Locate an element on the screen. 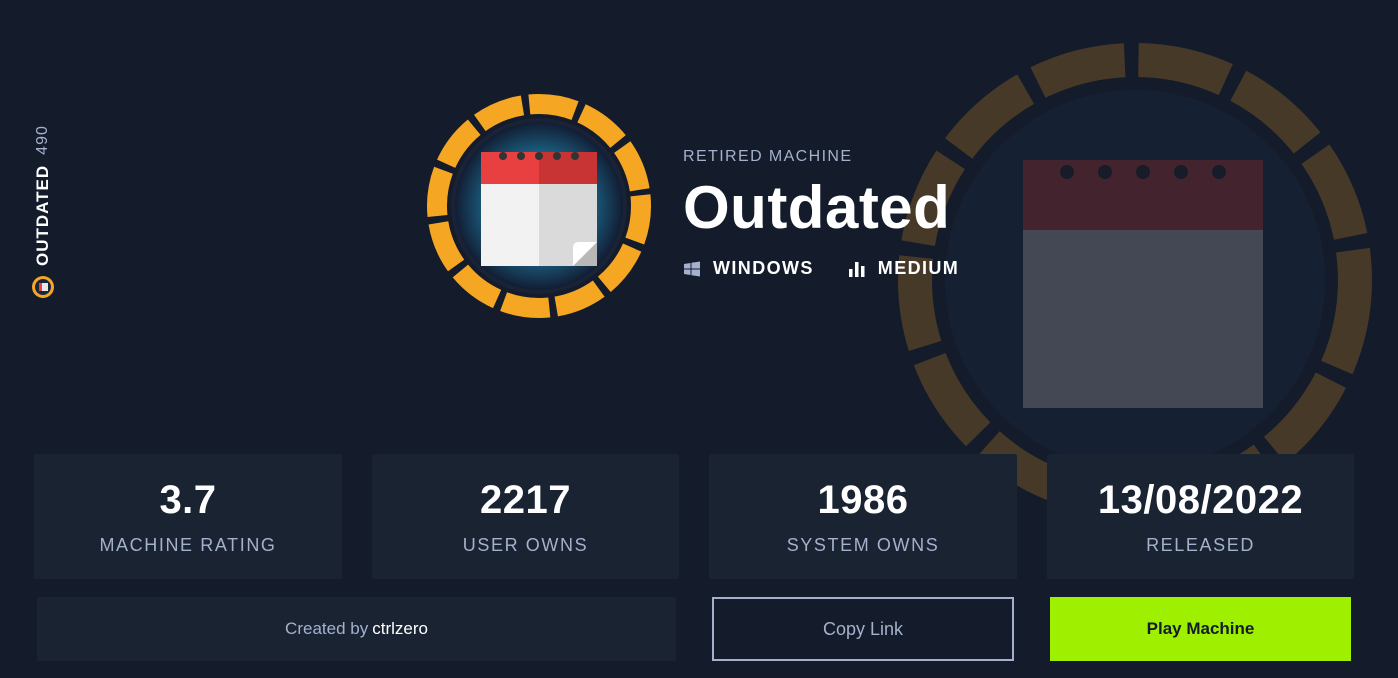 This screenshot has height=678, width=1398. play-machine-button: Play Machine is located at coordinates (1200, 629).